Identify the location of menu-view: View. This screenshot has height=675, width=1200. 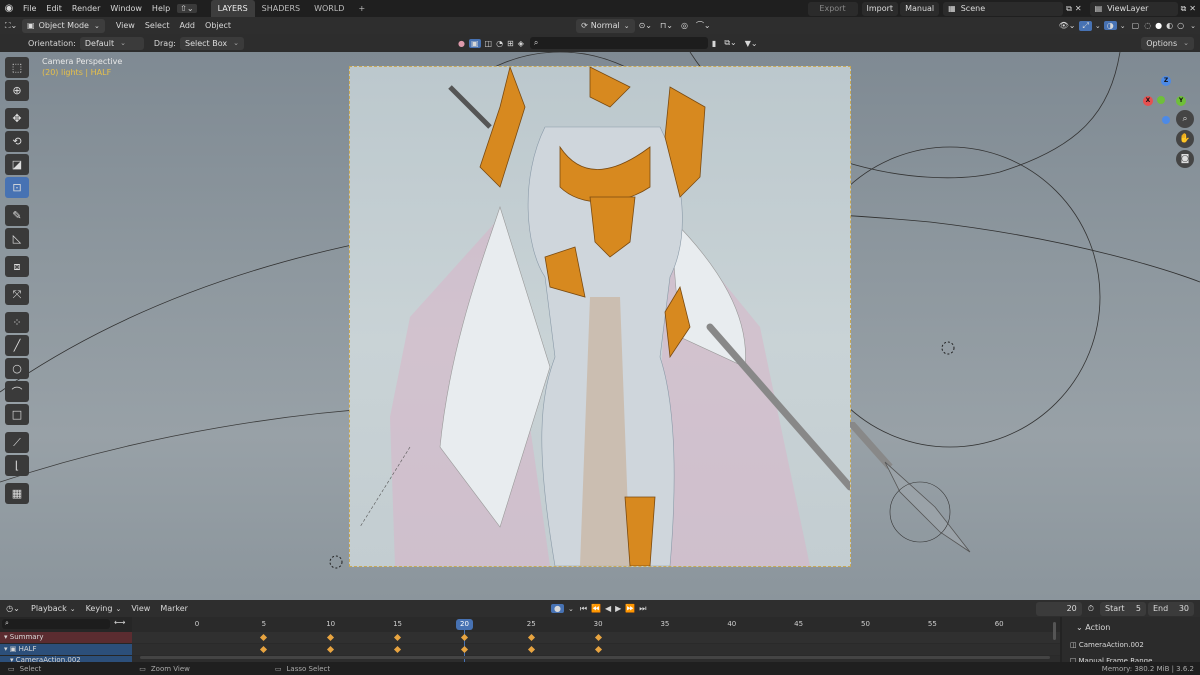
(125, 25).